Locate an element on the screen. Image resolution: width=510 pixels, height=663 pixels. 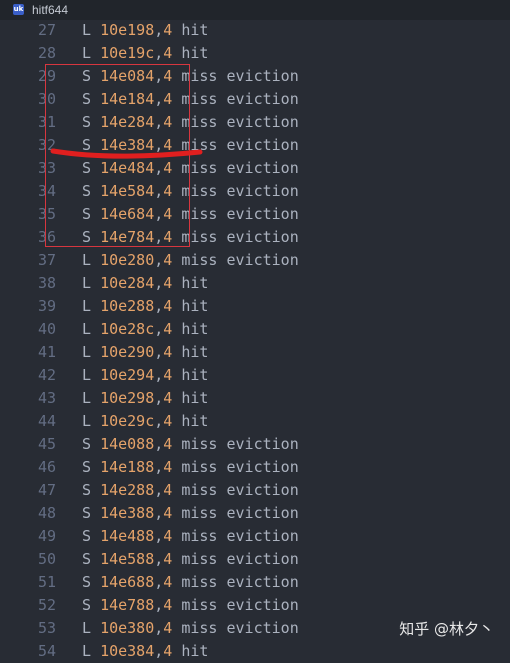
address: 10e28c is located at coordinates (127, 329).